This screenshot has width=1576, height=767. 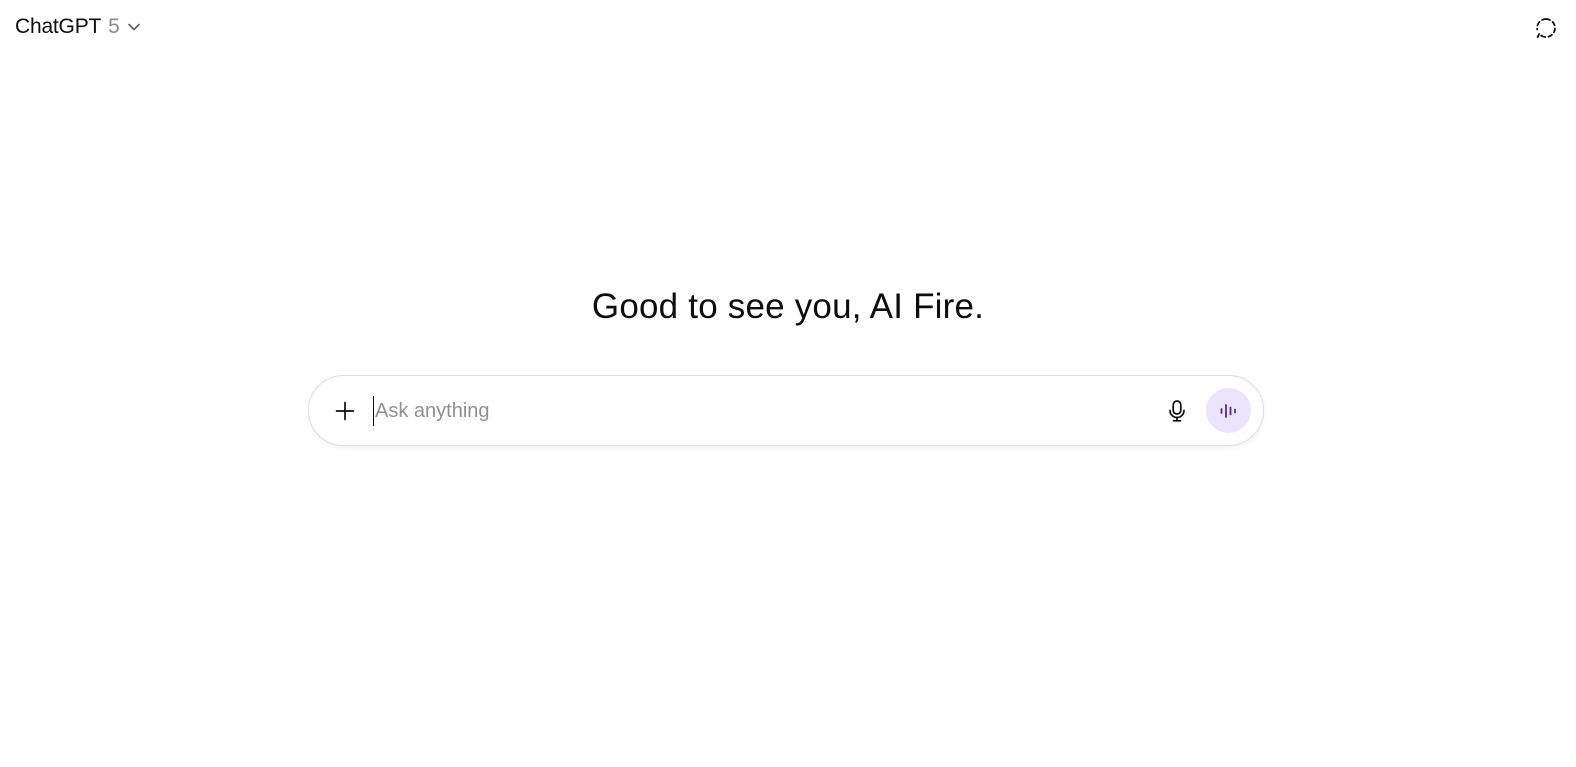 I want to click on temporary-chat-button, so click(x=1546, y=28).